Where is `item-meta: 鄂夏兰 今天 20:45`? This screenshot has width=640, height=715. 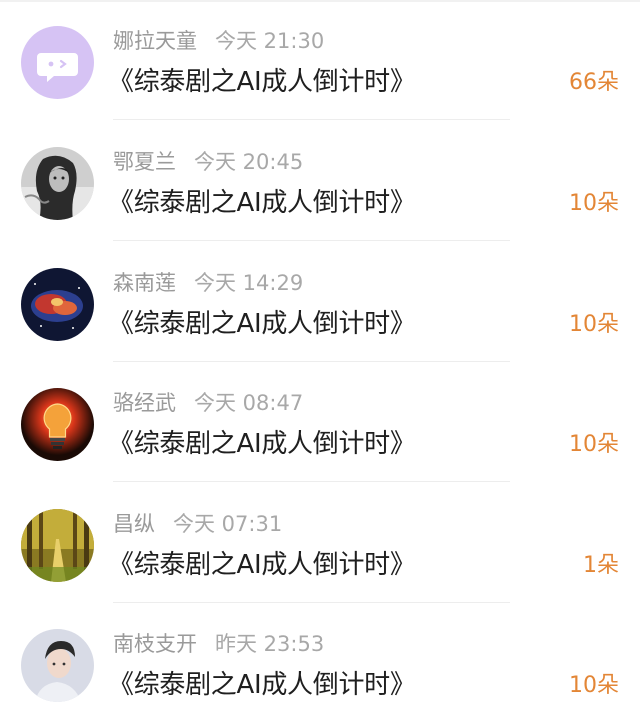
item-meta: 鄂夏兰 今天 20:45 is located at coordinates (208, 162).